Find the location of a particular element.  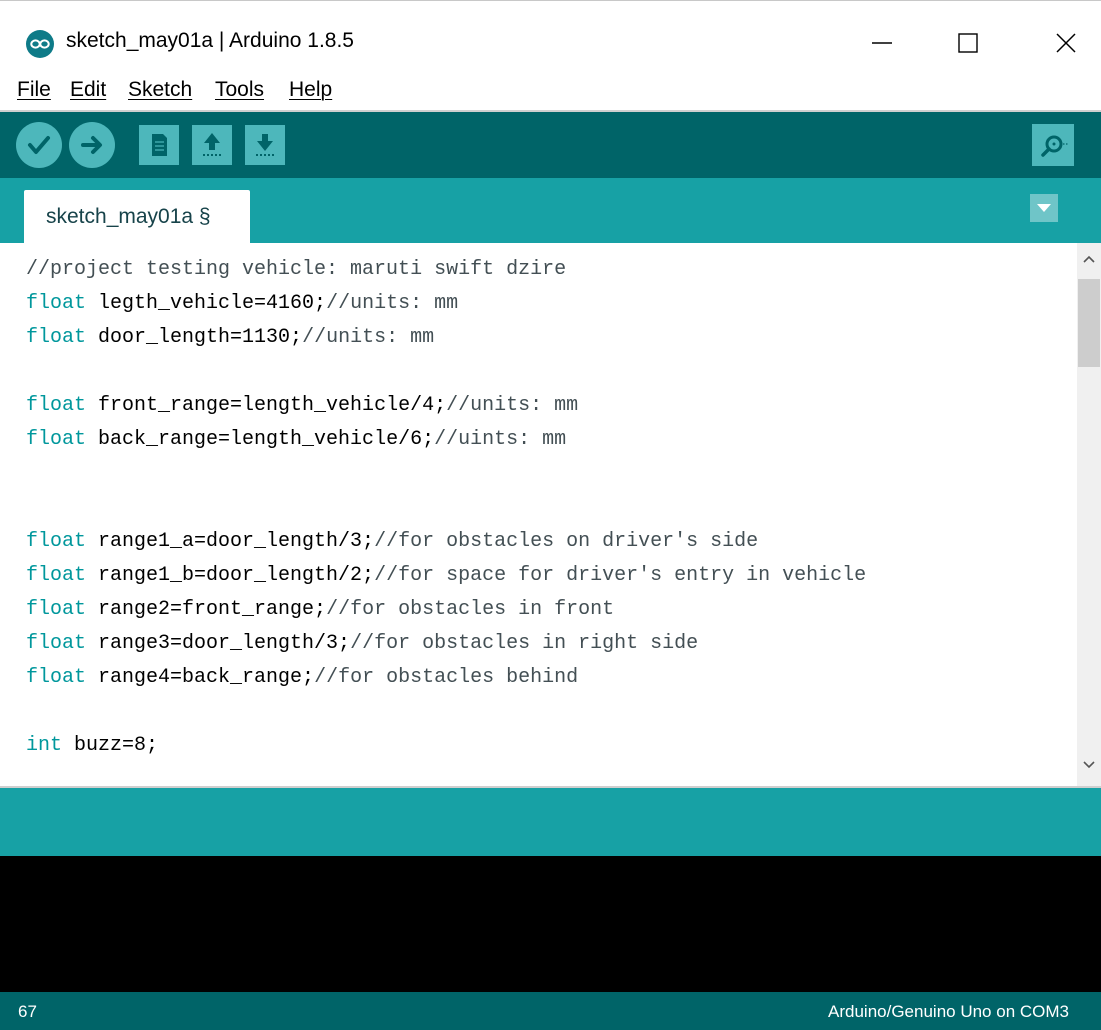

upload-button is located at coordinates (92, 145).